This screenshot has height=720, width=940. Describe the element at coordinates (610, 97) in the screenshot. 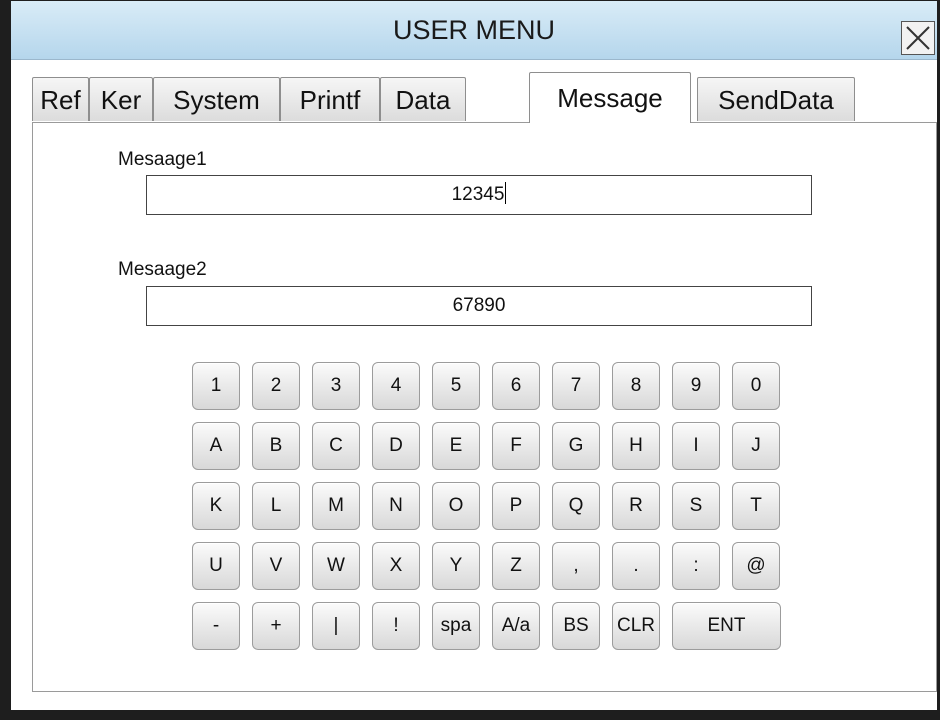

I see `tab-message: Message` at that location.